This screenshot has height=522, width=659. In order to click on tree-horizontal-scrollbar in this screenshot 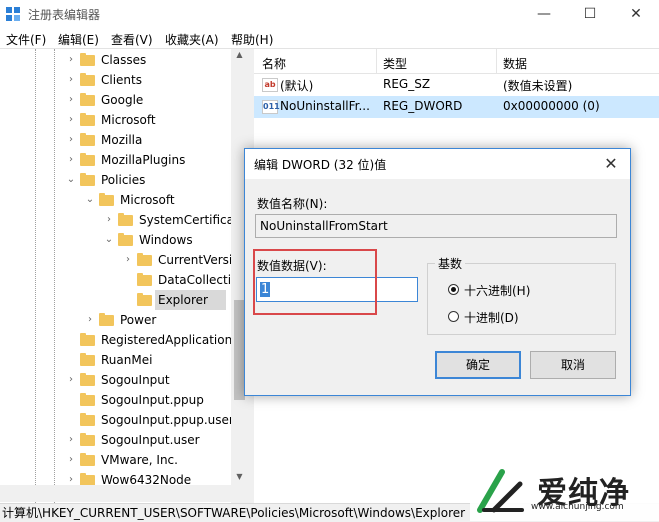, I will do `click(115, 493)`.